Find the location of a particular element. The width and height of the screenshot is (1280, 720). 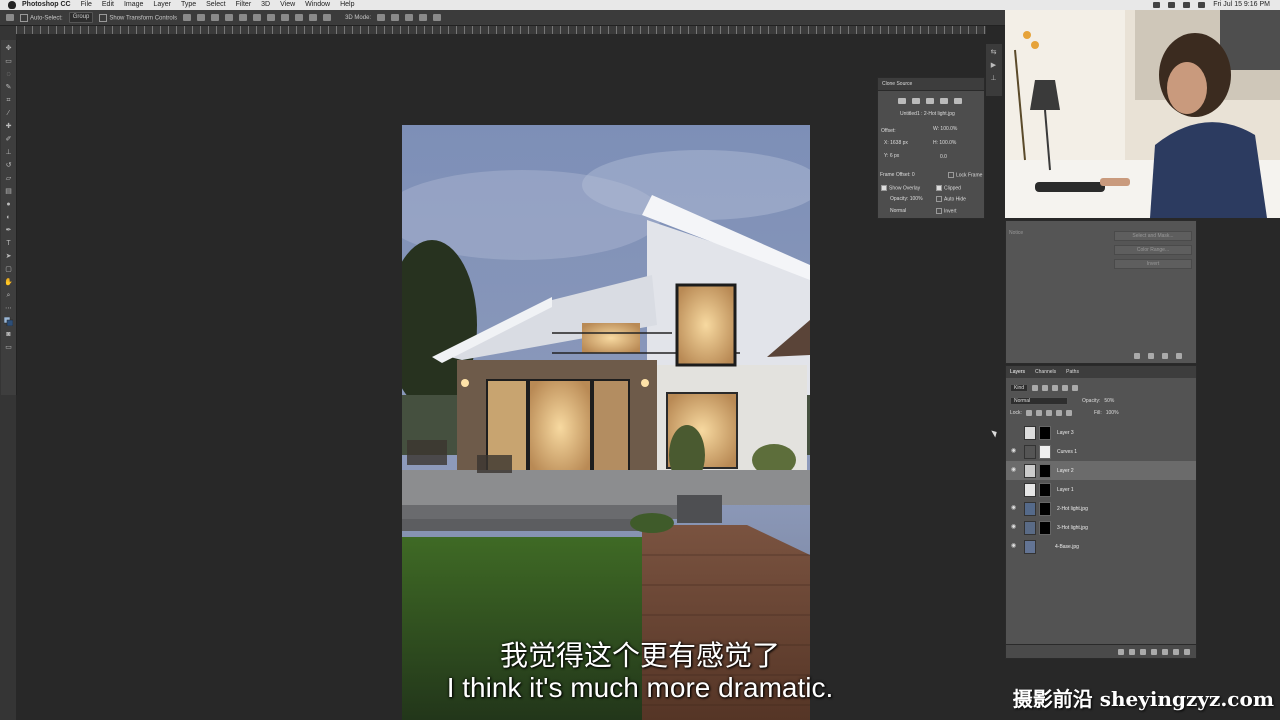

3d-scale-icon is located at coordinates (437, 17).